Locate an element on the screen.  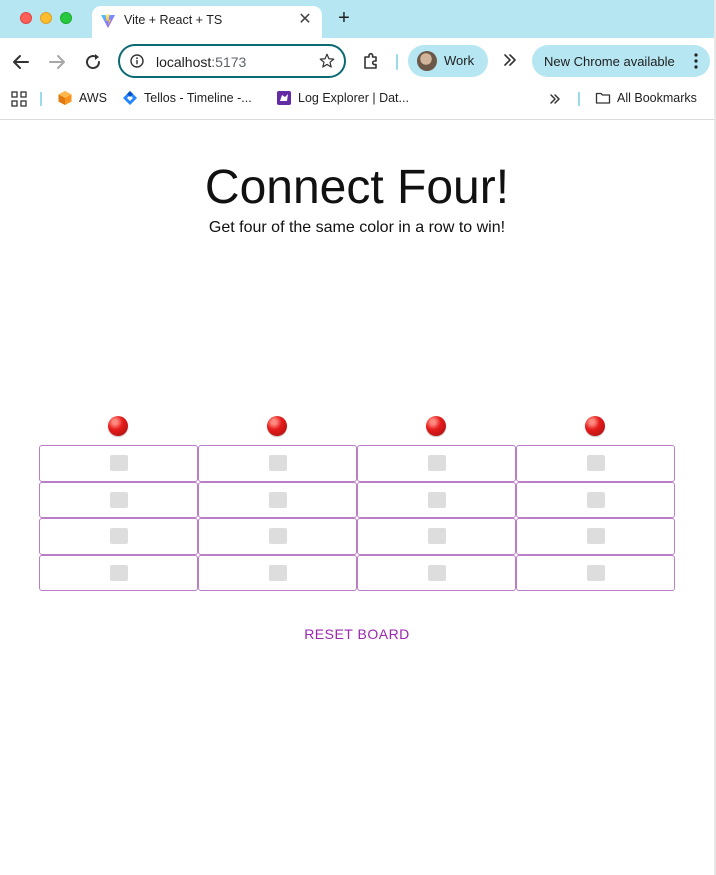
close-tab-icon: ✕ is located at coordinates (305, 20).